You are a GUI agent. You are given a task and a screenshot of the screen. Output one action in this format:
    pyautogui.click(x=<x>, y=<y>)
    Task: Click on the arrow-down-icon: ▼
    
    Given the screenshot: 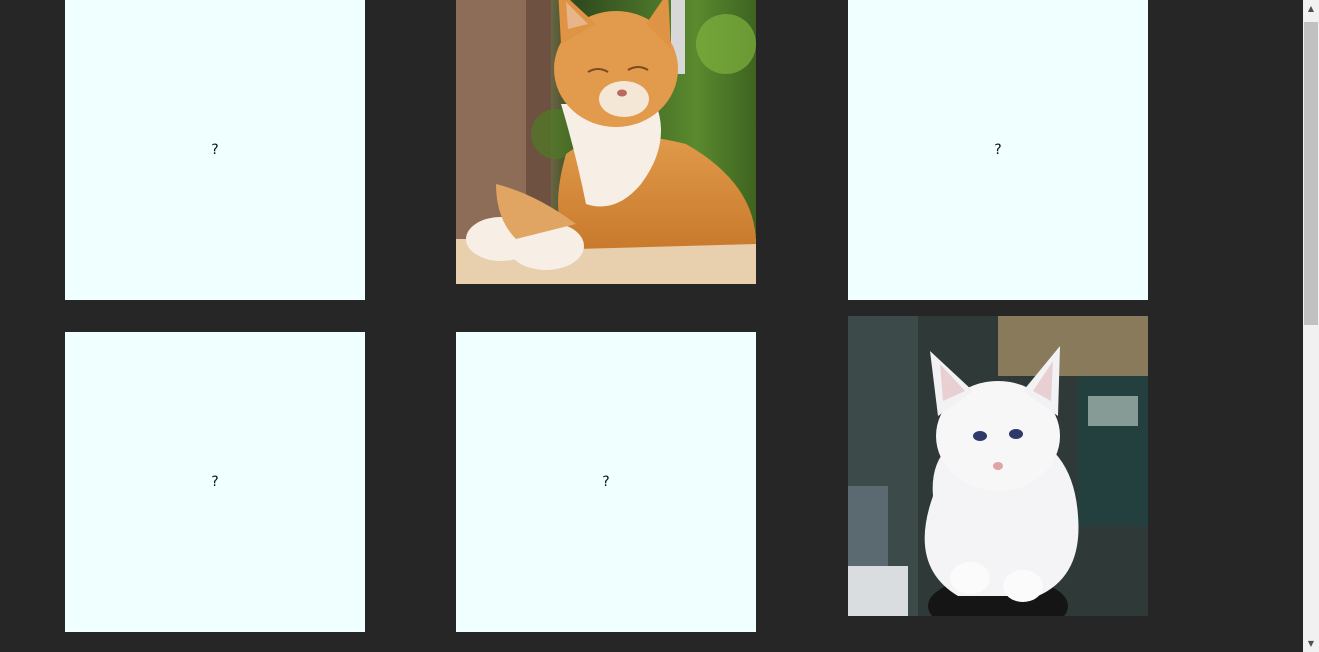 What is the action you would take?
    pyautogui.click(x=1311, y=643)
    